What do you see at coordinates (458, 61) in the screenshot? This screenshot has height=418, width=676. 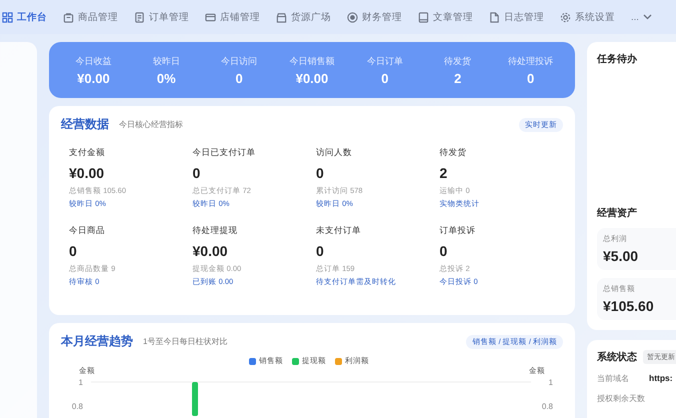 I see `summary-label: 待发货` at bounding box center [458, 61].